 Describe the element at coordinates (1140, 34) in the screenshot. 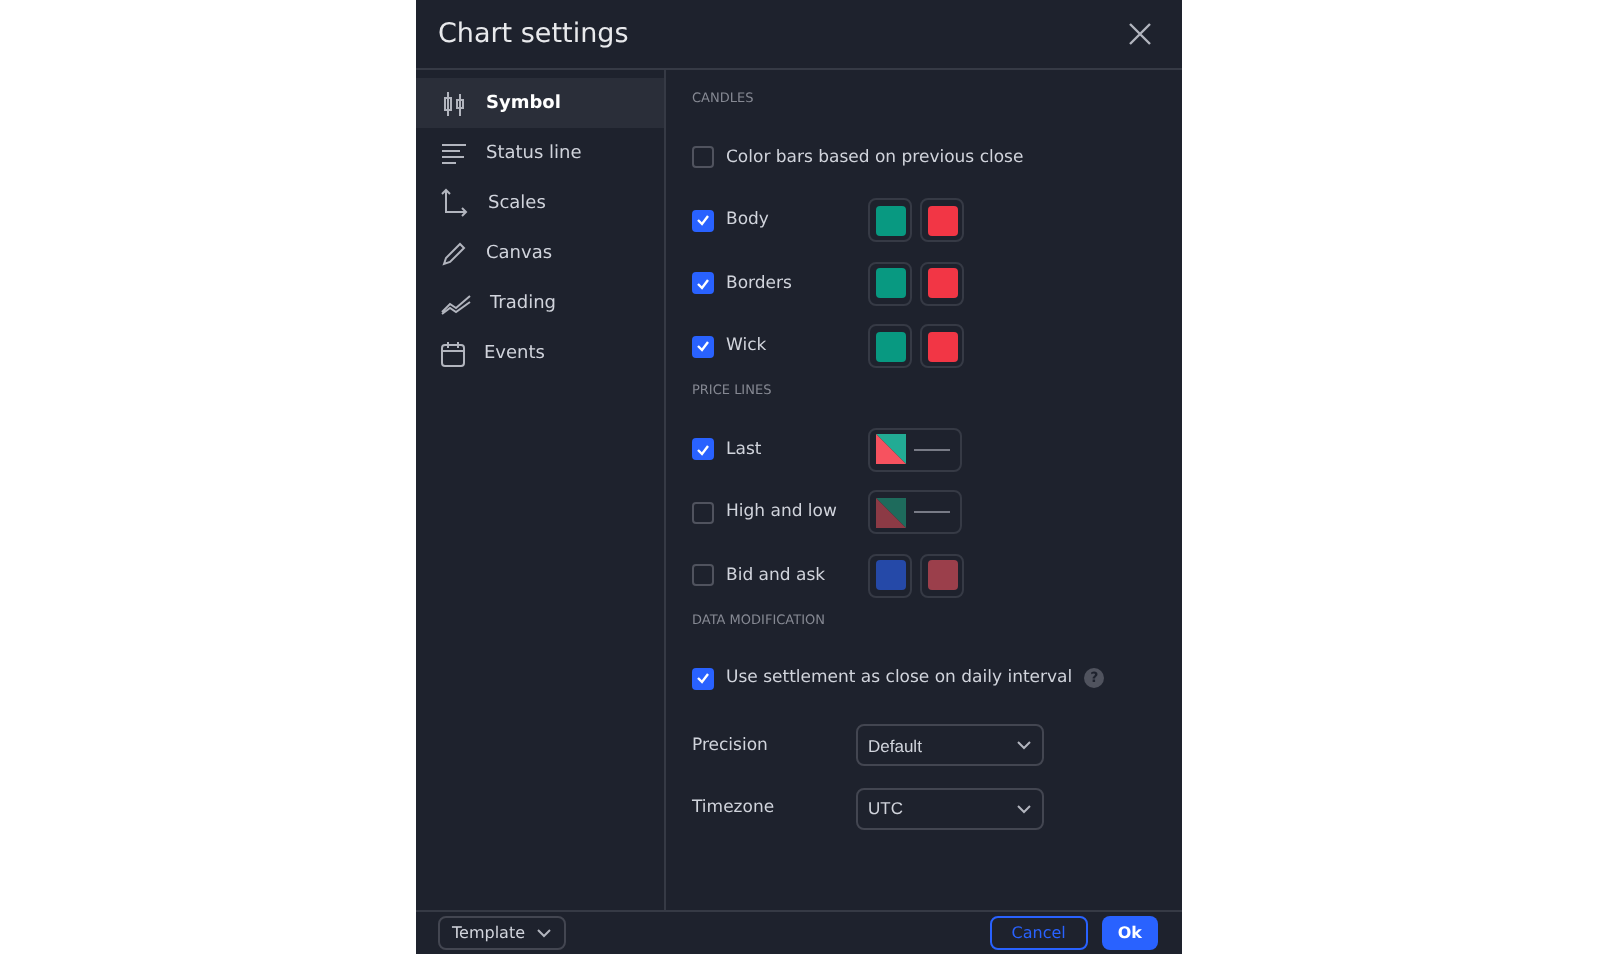

I see `close-icon` at that location.